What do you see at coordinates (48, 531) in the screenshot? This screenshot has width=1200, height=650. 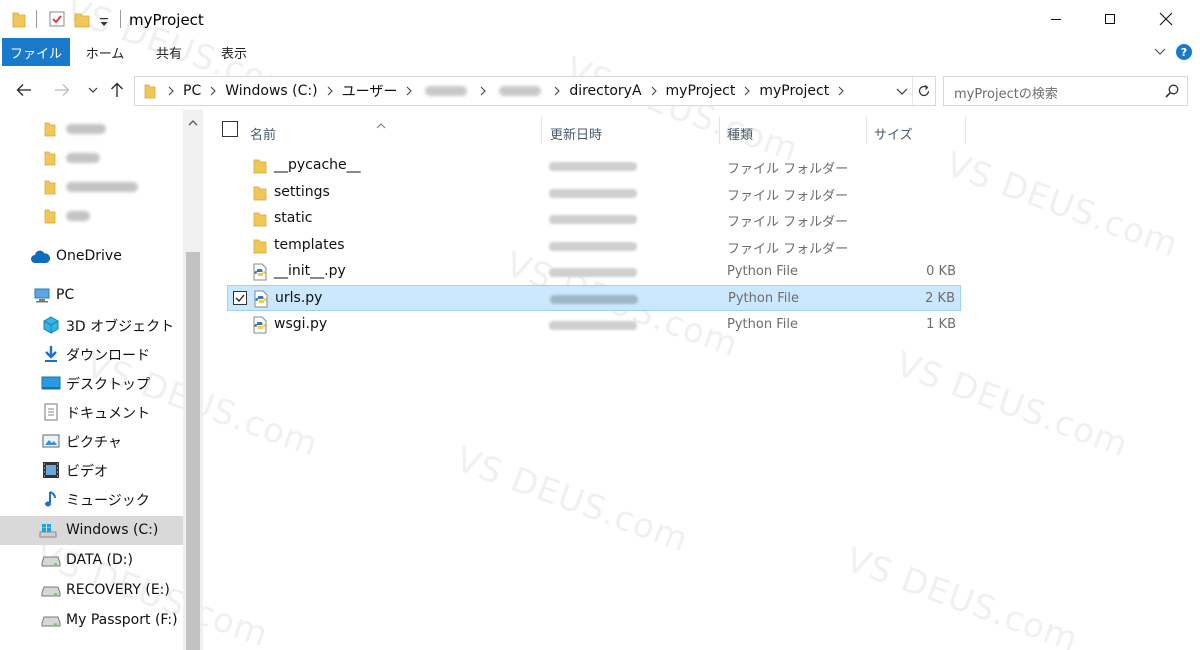 I see `windows-drive-icon` at bounding box center [48, 531].